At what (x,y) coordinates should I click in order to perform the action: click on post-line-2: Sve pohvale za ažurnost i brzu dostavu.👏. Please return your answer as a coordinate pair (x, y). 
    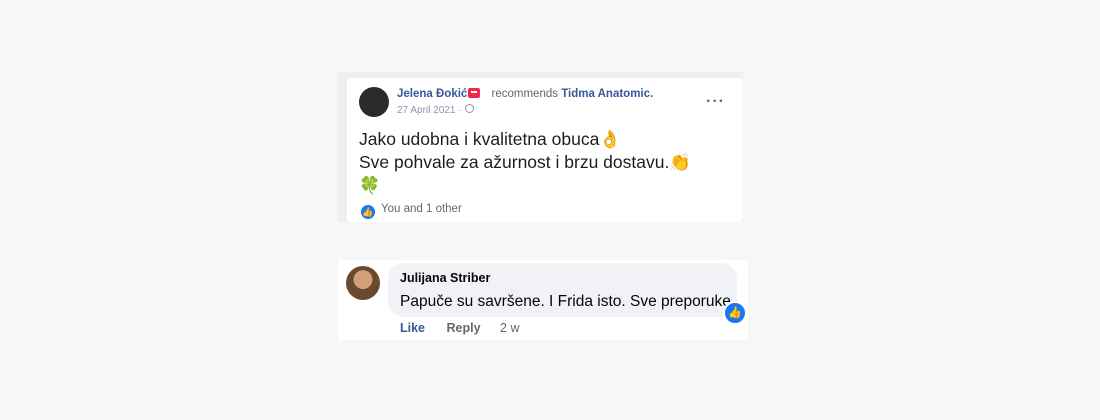
    Looking at the image, I should click on (525, 162).